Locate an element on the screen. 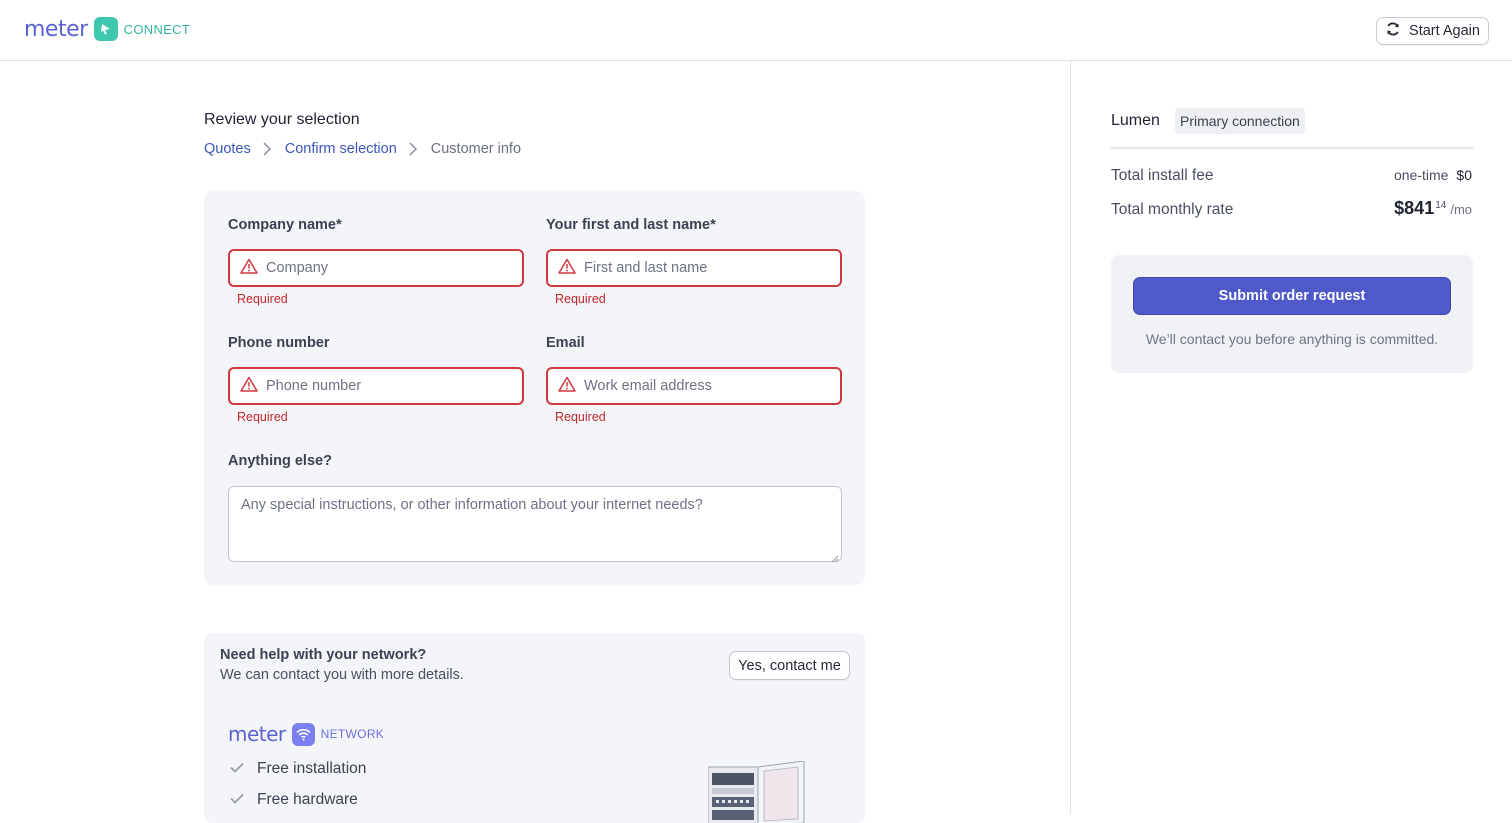  phone-error: Required is located at coordinates (262, 417).